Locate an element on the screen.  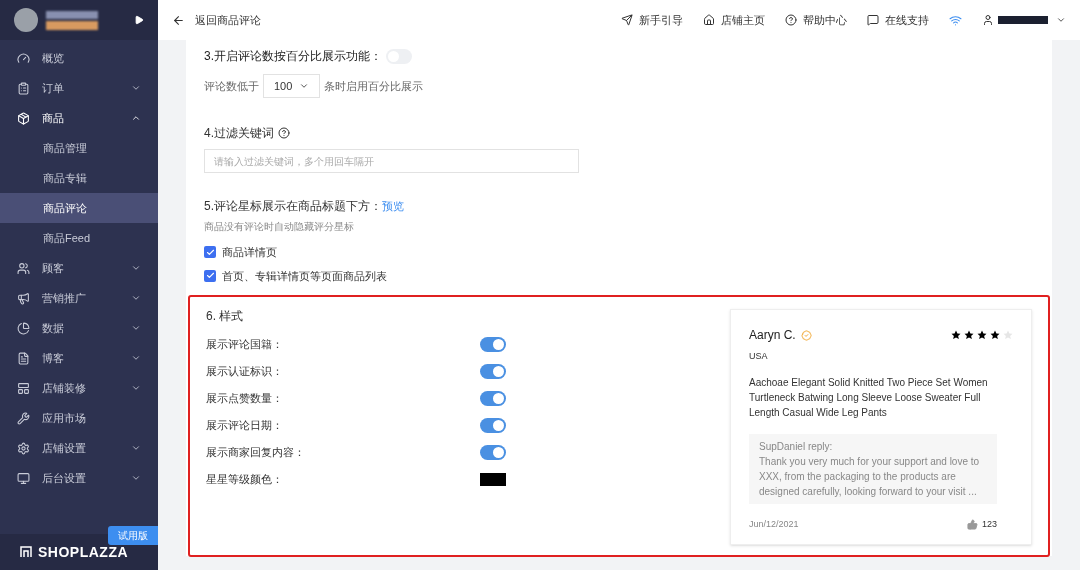
setting-label: 展示评论日期： is located at coordinates (244, 426).